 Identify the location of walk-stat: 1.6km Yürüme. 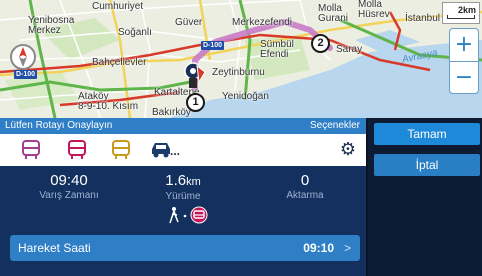
(183, 187).